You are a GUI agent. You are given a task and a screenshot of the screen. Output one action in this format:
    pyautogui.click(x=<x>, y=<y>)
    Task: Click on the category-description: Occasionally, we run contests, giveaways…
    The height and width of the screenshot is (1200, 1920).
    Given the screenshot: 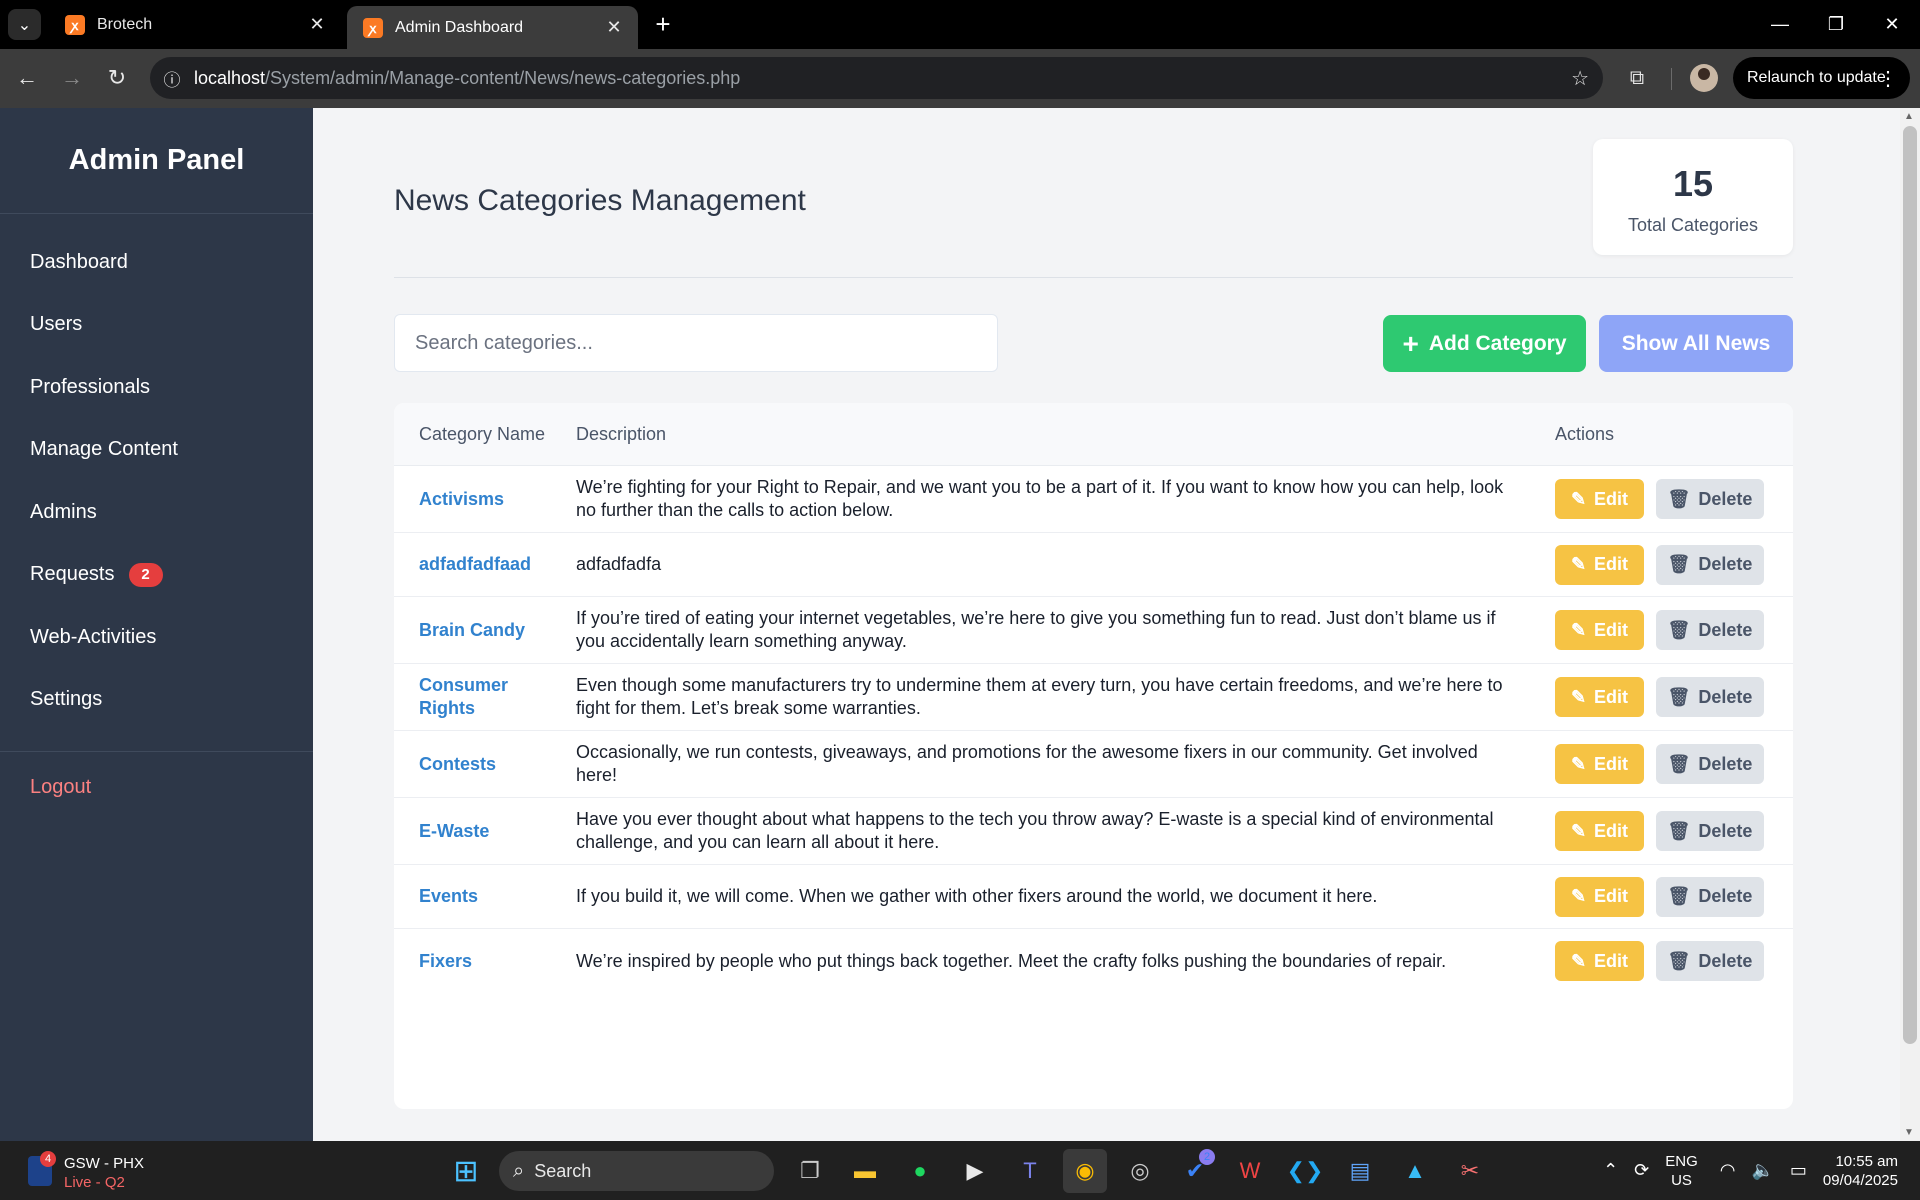 What is the action you would take?
    pyautogui.click(x=1027, y=763)
    